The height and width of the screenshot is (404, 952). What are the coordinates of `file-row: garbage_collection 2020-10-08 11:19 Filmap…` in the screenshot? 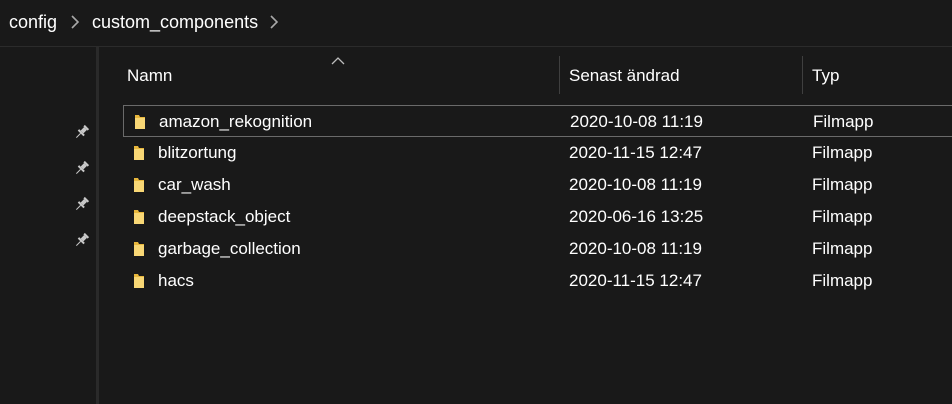 It's located at (537, 249).